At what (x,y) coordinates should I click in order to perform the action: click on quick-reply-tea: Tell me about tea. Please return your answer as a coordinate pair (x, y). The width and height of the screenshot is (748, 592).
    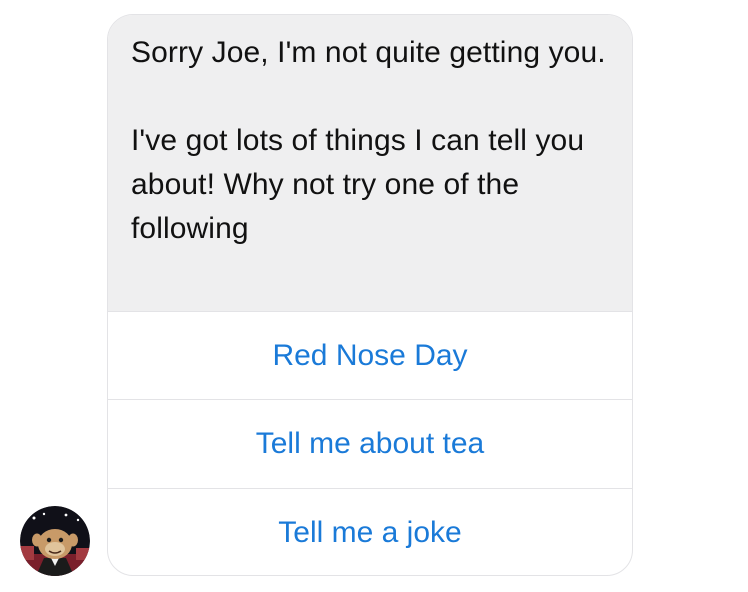
    Looking at the image, I should click on (370, 443).